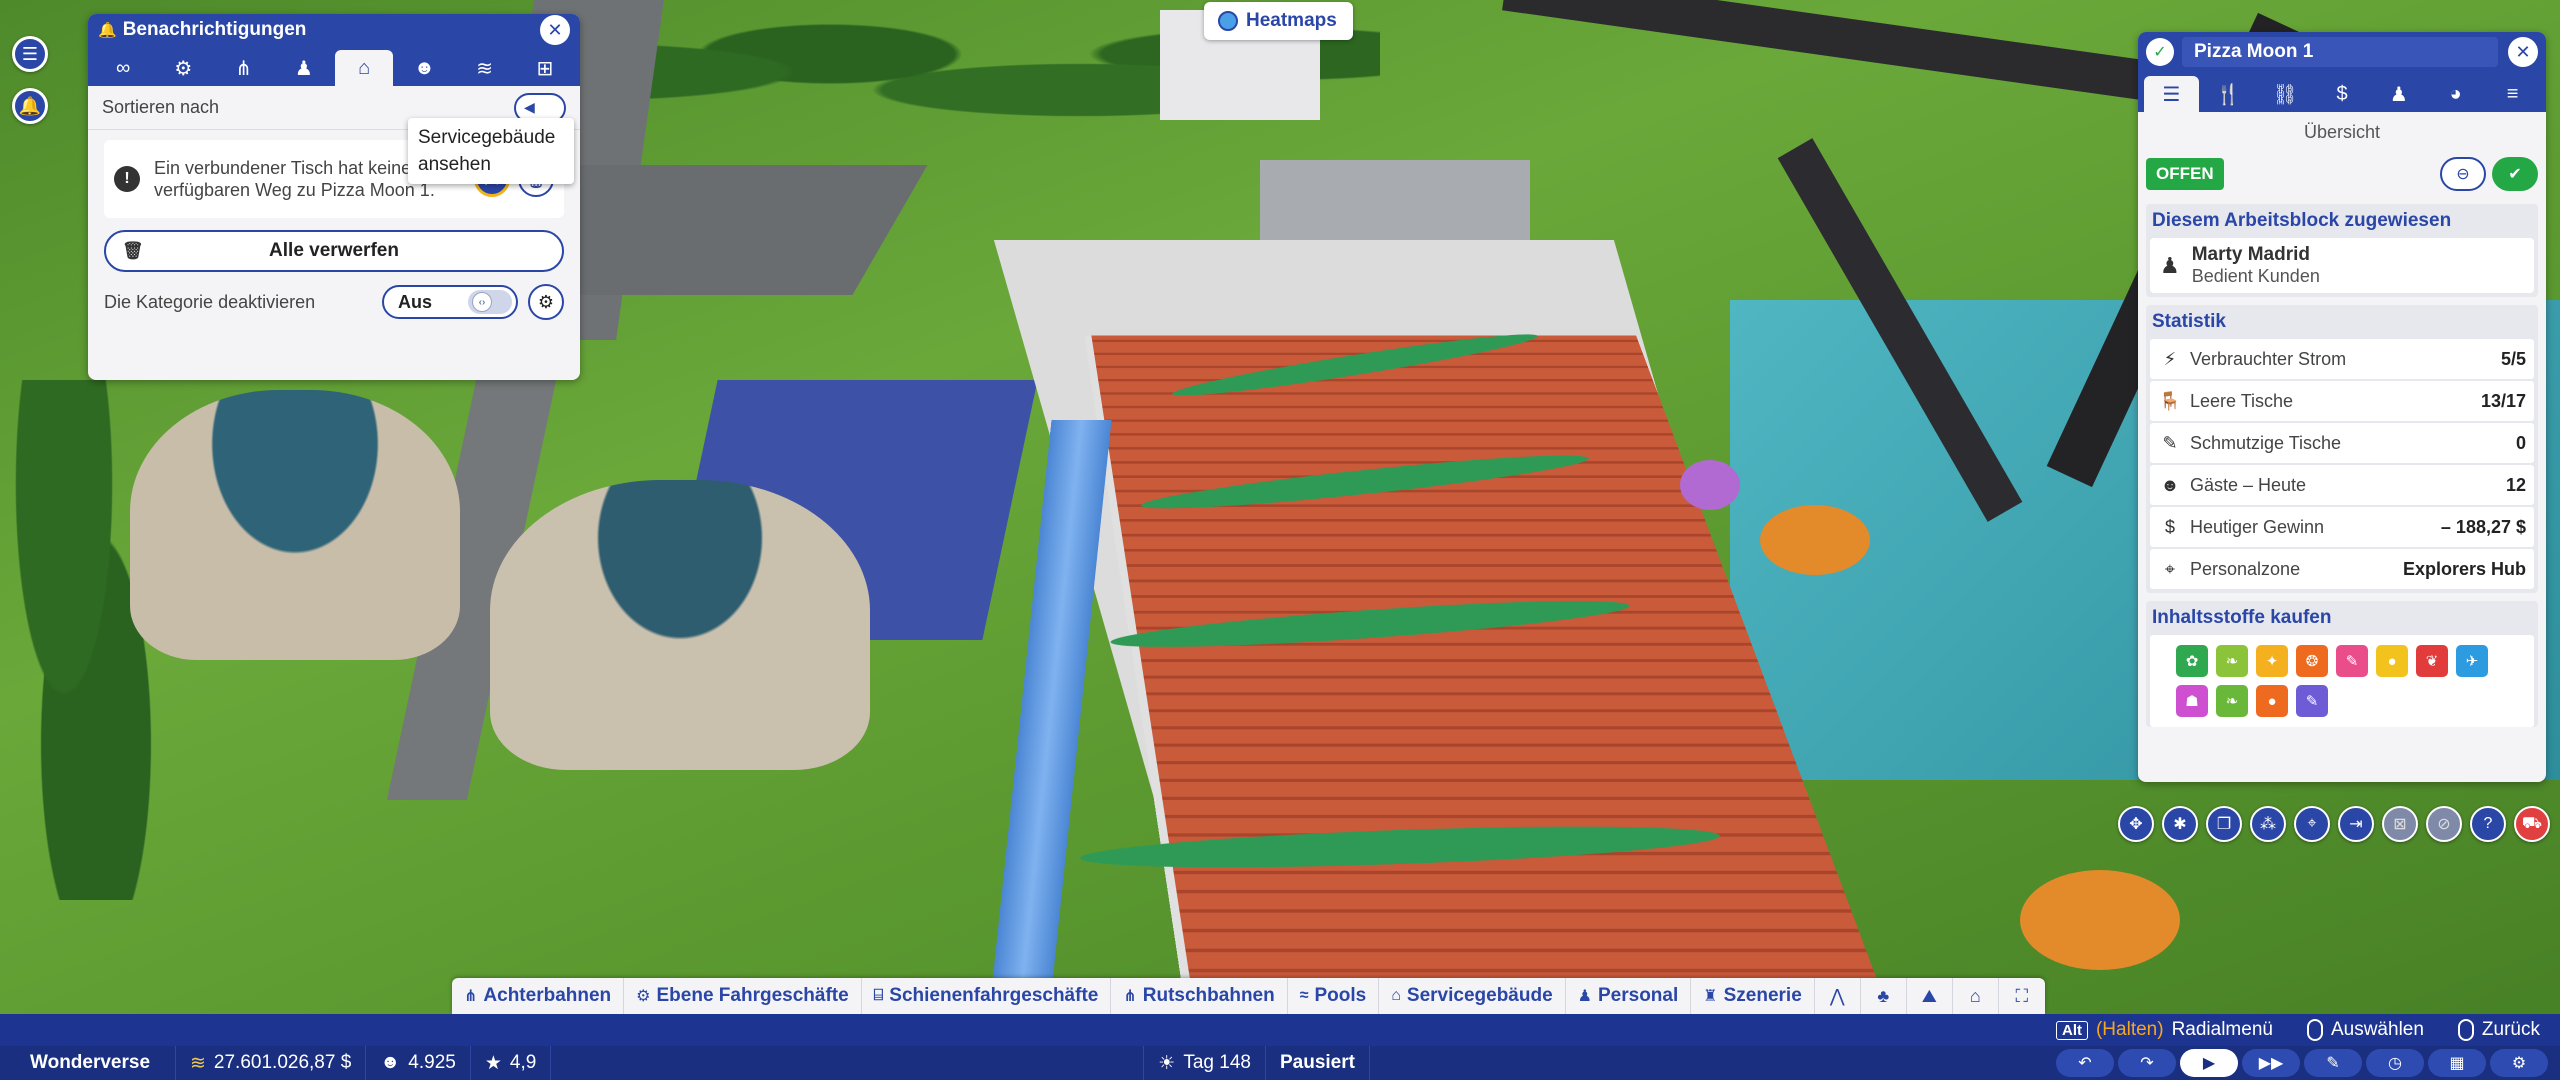 Image resolution: width=2560 pixels, height=1080 pixels. I want to click on demolish-icon: ⛟, so click(2532, 824).